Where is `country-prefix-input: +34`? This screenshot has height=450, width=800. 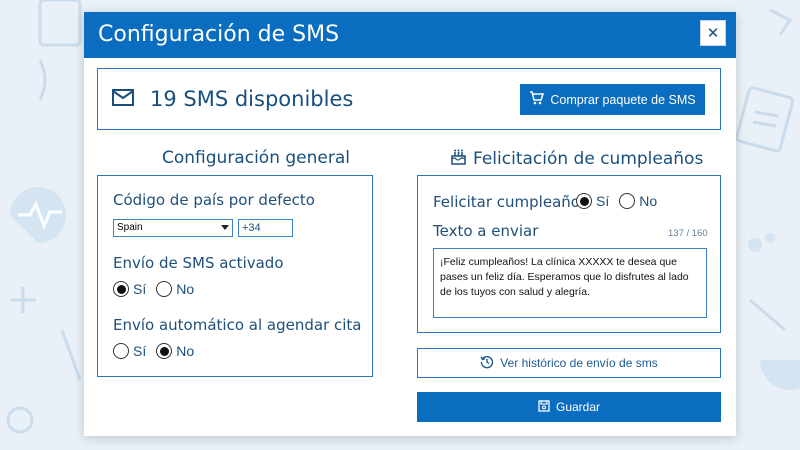 country-prefix-input: +34 is located at coordinates (265, 228).